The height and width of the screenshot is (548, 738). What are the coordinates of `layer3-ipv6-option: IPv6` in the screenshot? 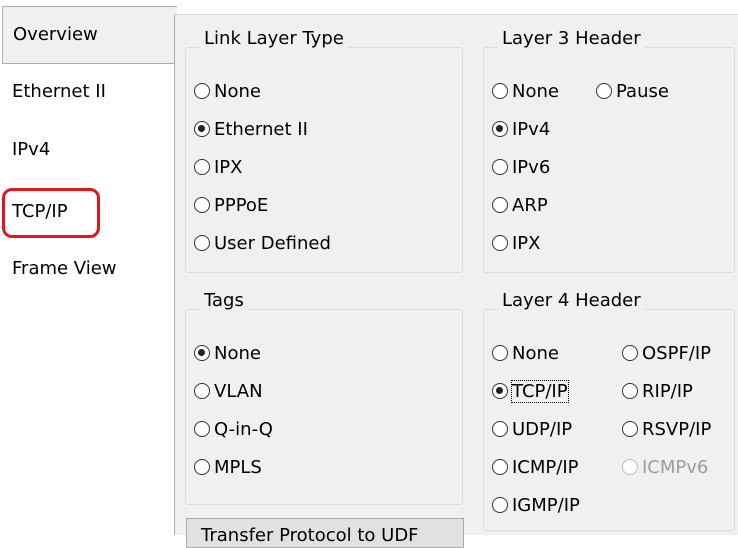 It's located at (521, 167).